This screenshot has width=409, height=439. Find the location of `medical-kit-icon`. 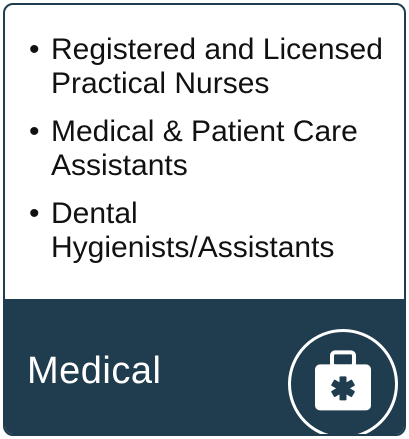

medical-kit-icon is located at coordinates (343, 381).